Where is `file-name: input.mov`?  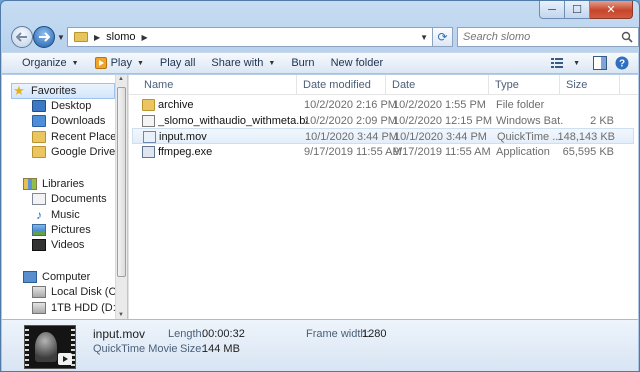 file-name: input.mov is located at coordinates (183, 137).